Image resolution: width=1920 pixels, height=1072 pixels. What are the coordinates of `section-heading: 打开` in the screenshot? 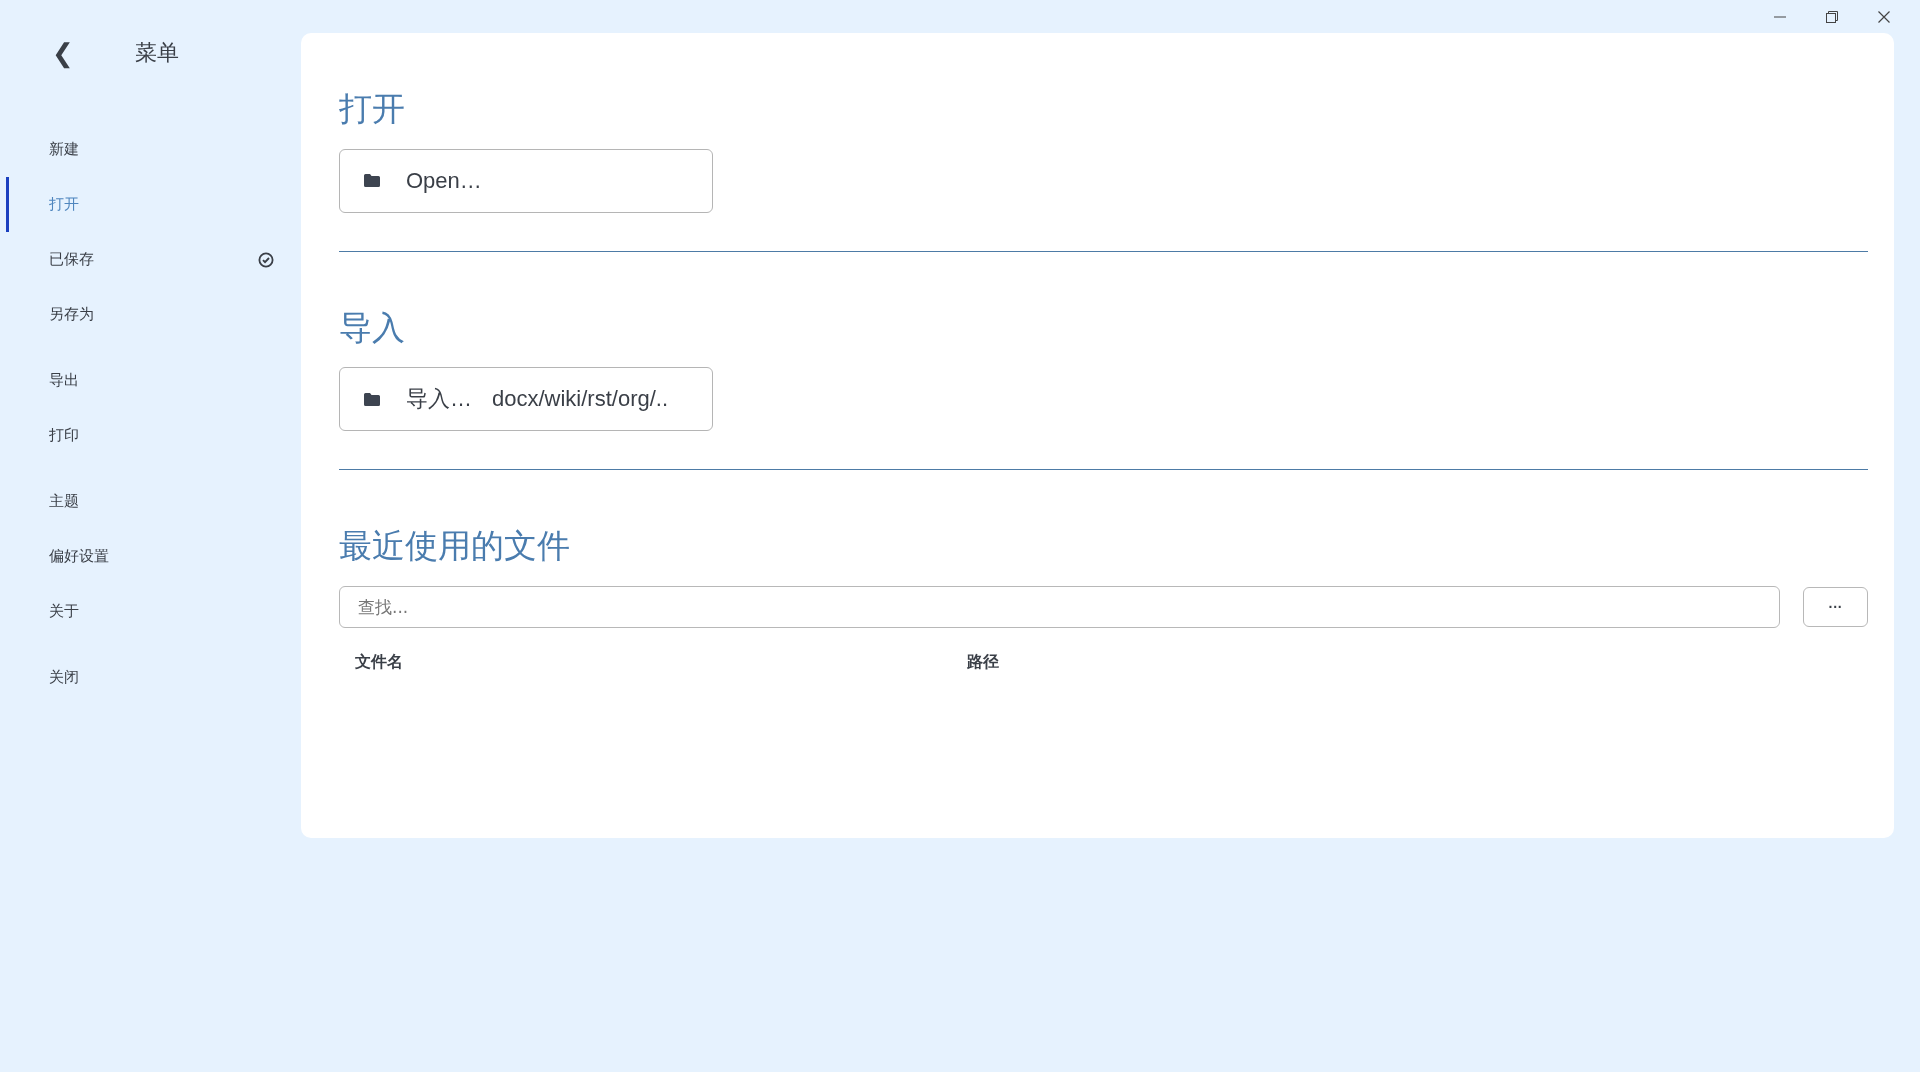 It's located at (372, 109).